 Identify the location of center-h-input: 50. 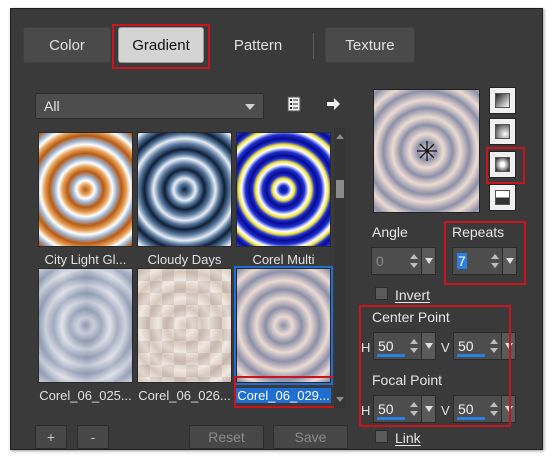
(404, 346).